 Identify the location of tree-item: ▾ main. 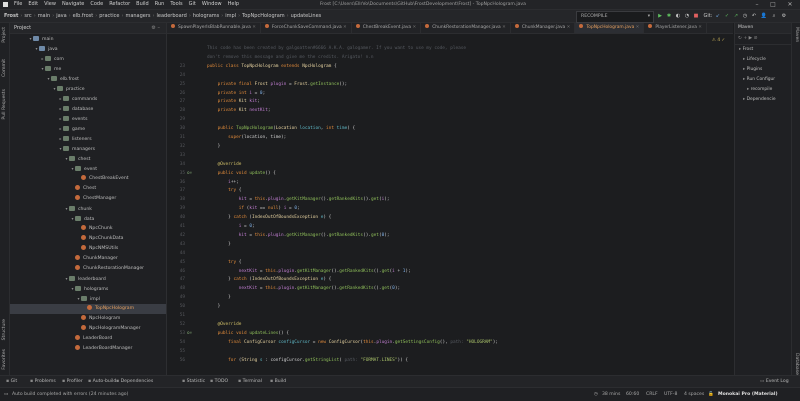
(88, 39).